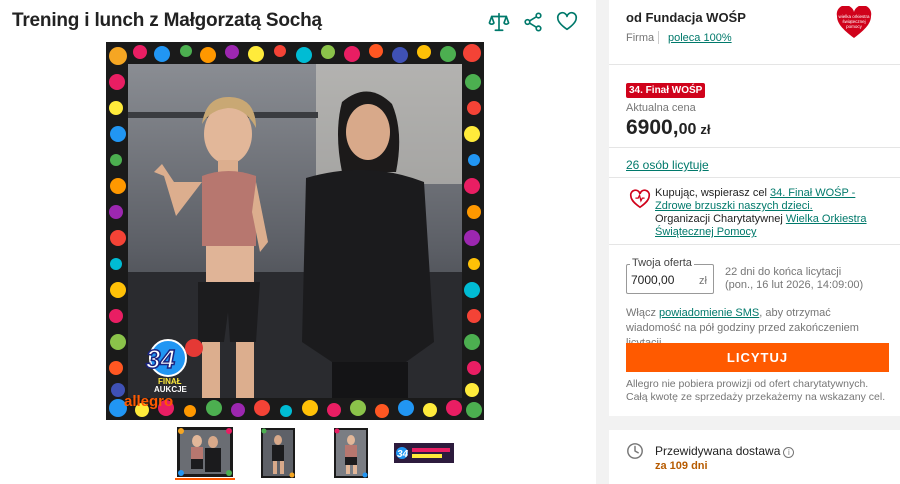 The image size is (900, 484). What do you see at coordinates (658, 37) in the screenshot?
I see `separator` at bounding box center [658, 37].